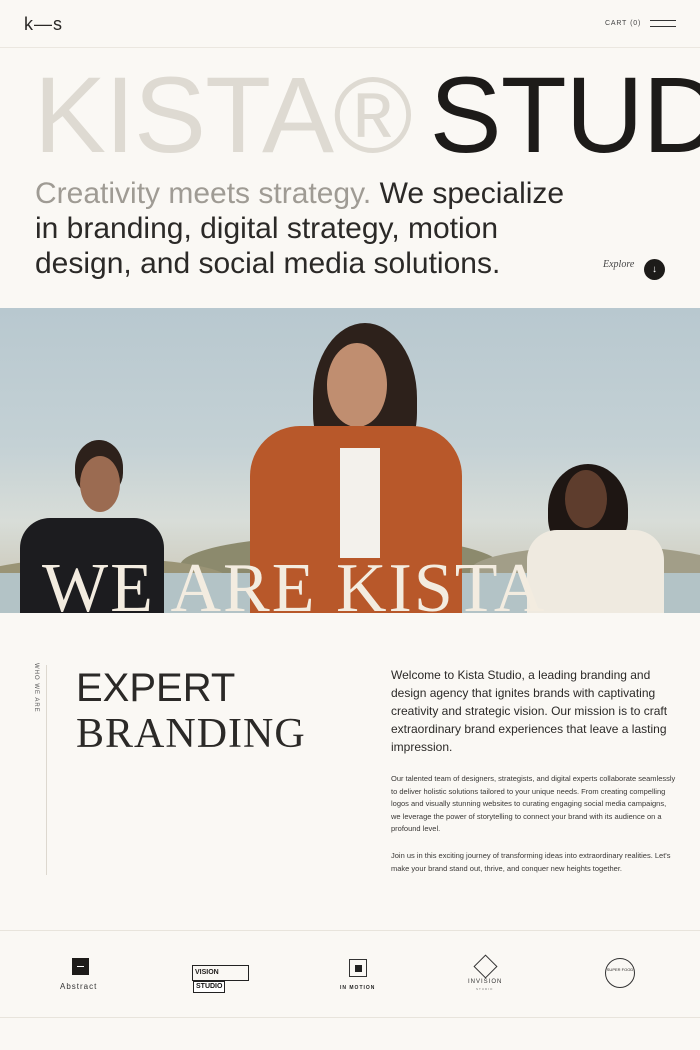  What do you see at coordinates (654, 269) in the screenshot?
I see `arrow-down-icon: ↓` at bounding box center [654, 269].